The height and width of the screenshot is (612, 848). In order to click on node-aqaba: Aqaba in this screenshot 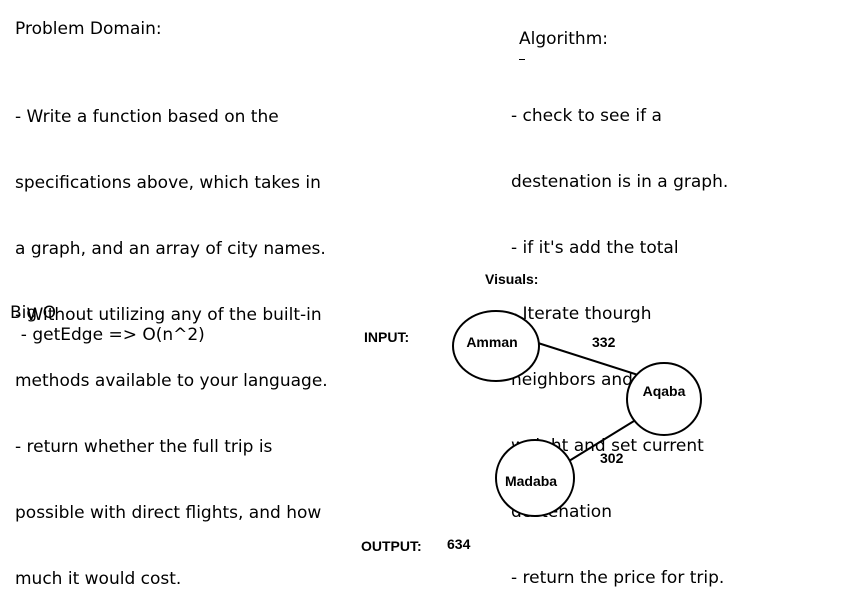, I will do `click(664, 399)`.